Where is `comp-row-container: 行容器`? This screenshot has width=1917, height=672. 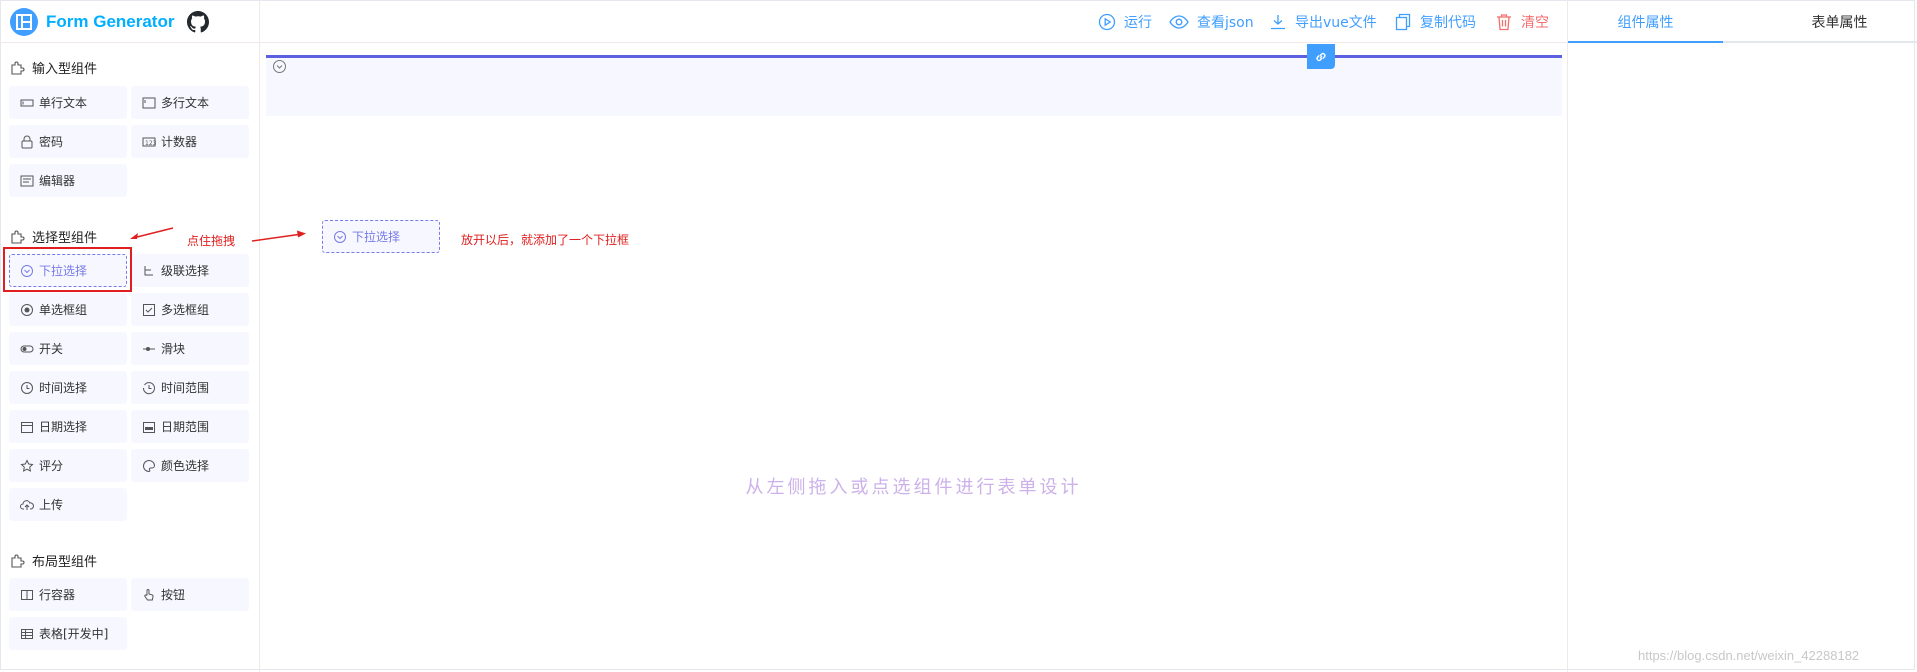 comp-row-container: 行容器 is located at coordinates (68, 594).